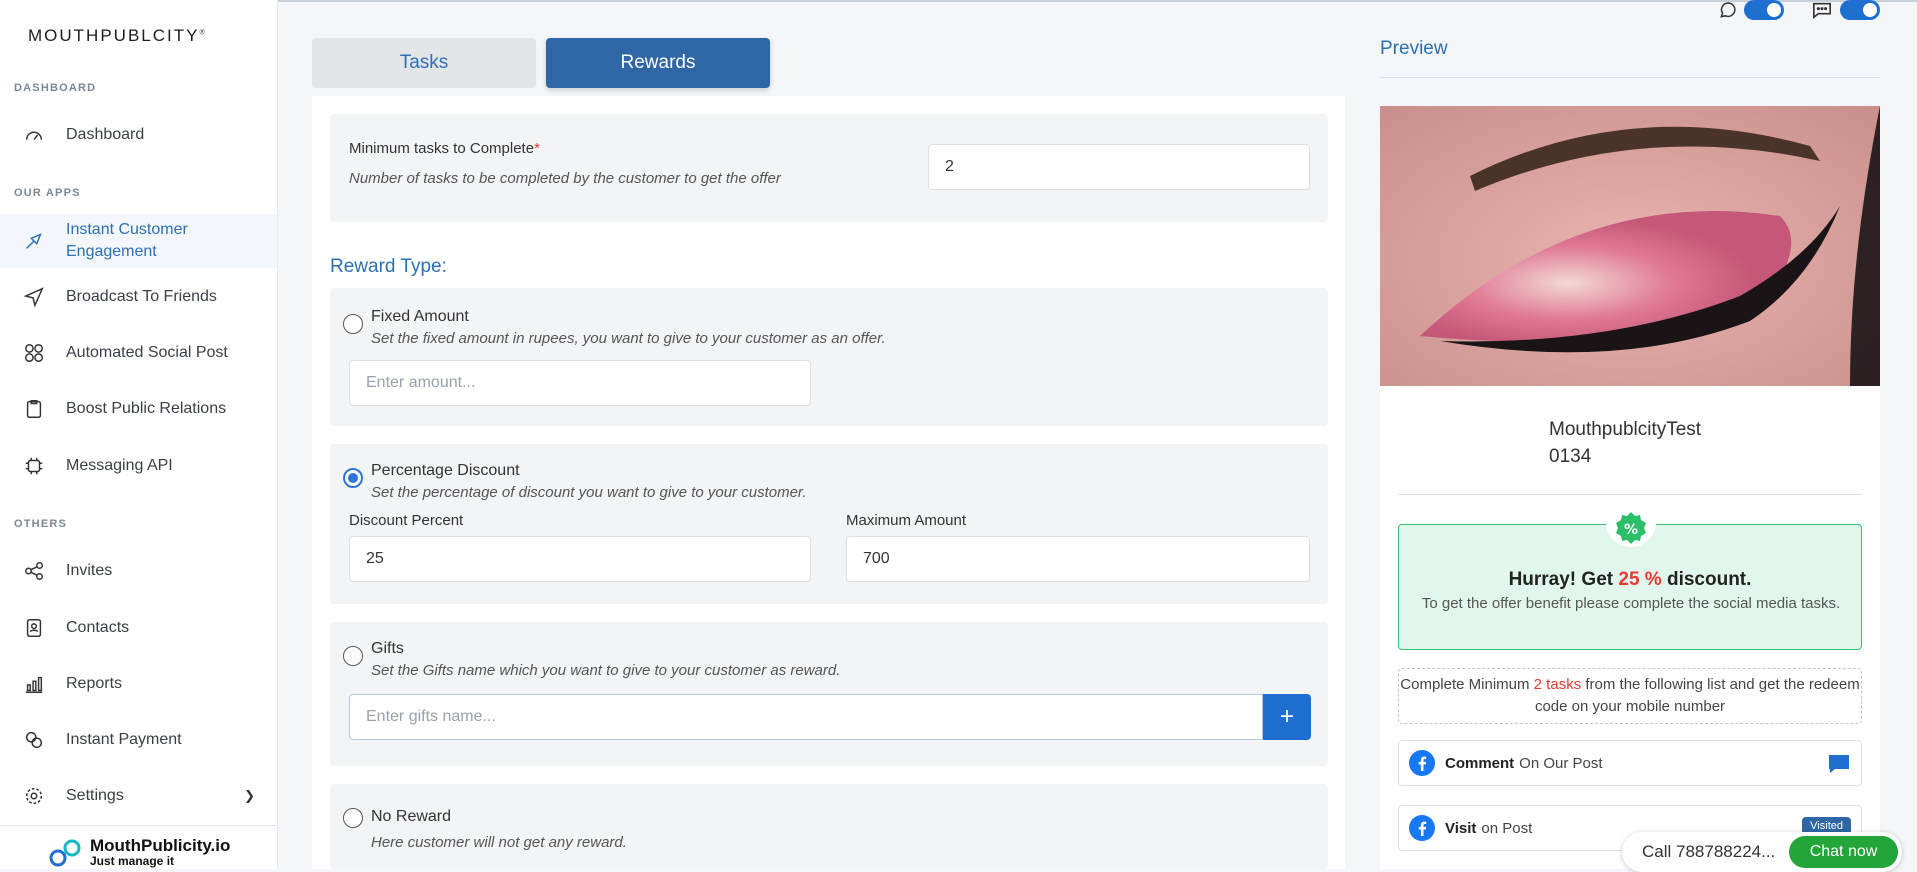  I want to click on reward-type-heading: Reward Type:, so click(388, 266).